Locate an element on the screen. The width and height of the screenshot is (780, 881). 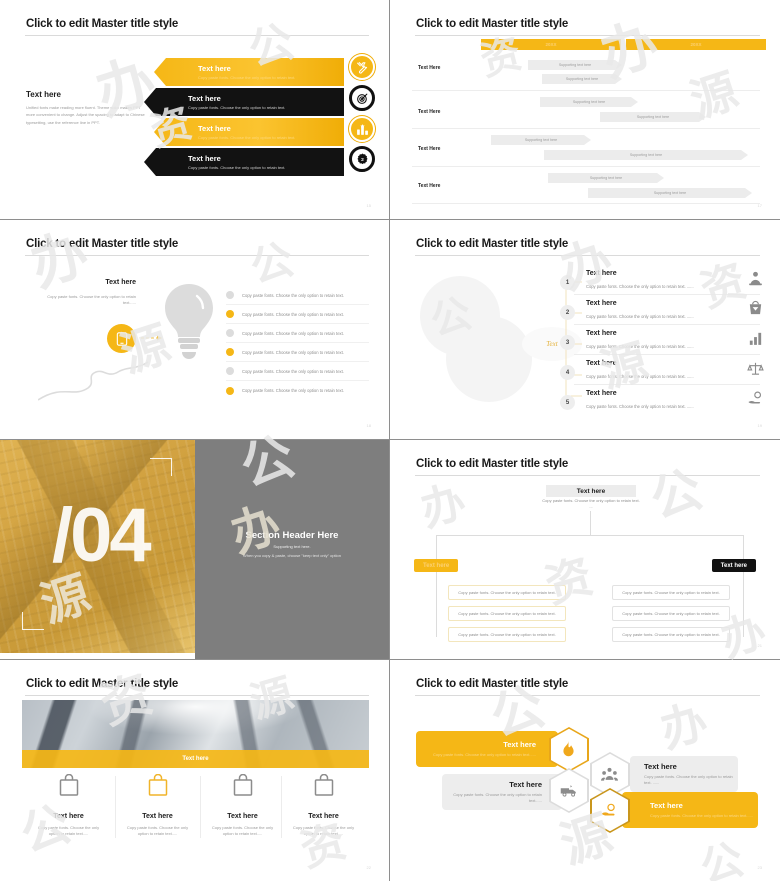
target-icon is located at coordinates (362, 98).